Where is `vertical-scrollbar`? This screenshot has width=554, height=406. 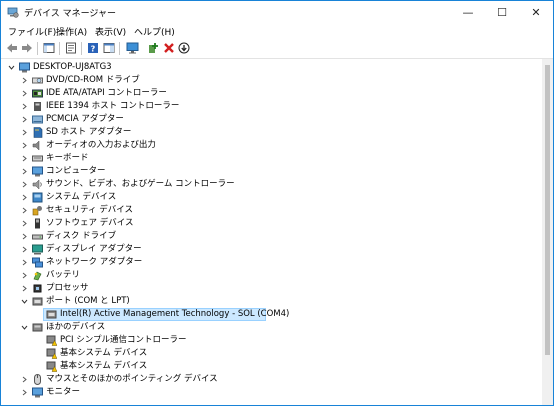
vertical-scrollbar is located at coordinates (547, 232).